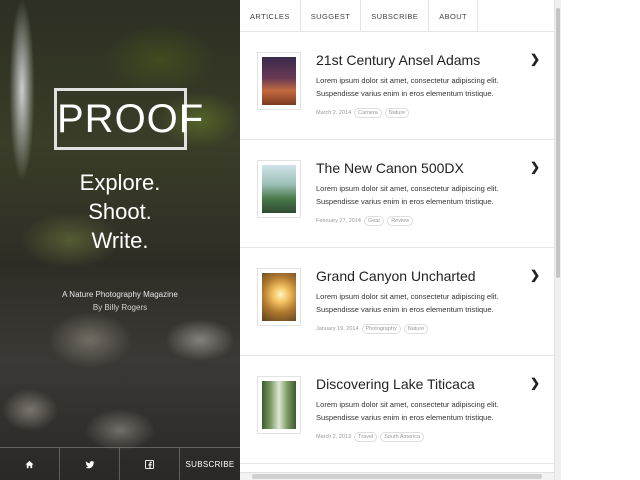 This screenshot has width=640, height=480. Describe the element at coordinates (331, 16) in the screenshot. I see `nav-suggest: SUGGEST` at that location.